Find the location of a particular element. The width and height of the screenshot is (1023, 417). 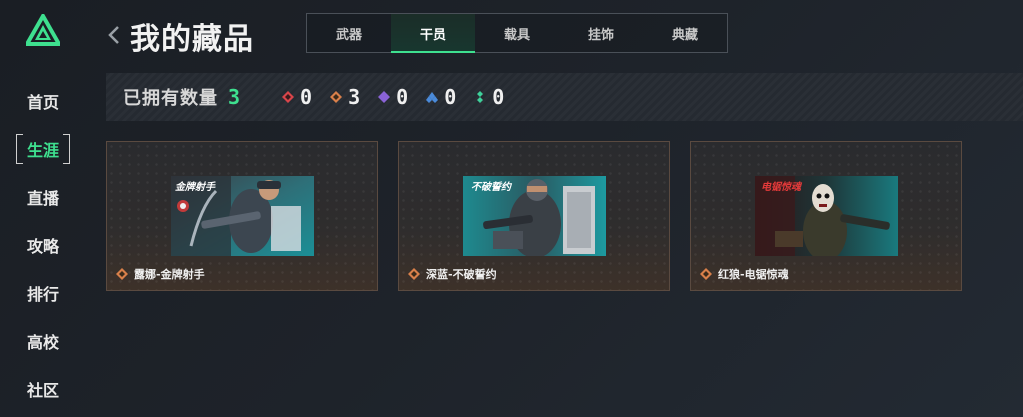

sidebar-item-home: 首页 is located at coordinates (43, 101).